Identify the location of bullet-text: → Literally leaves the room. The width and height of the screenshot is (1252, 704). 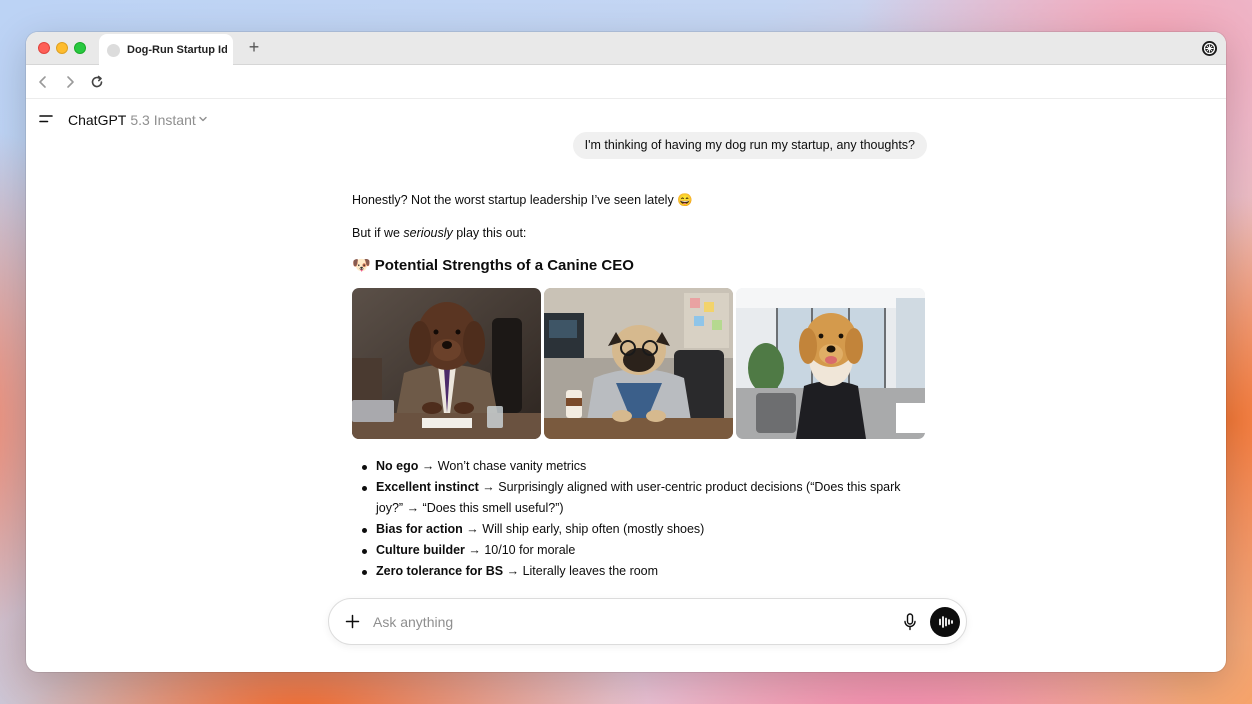
(581, 571).